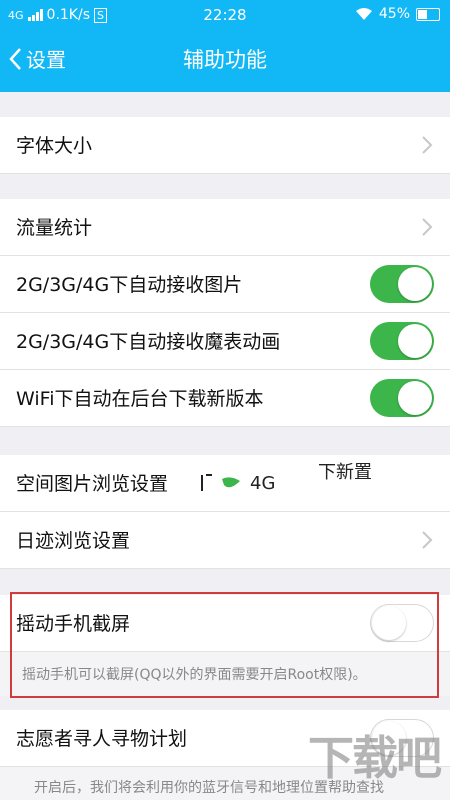  I want to click on glitch-icon, so click(220, 482).